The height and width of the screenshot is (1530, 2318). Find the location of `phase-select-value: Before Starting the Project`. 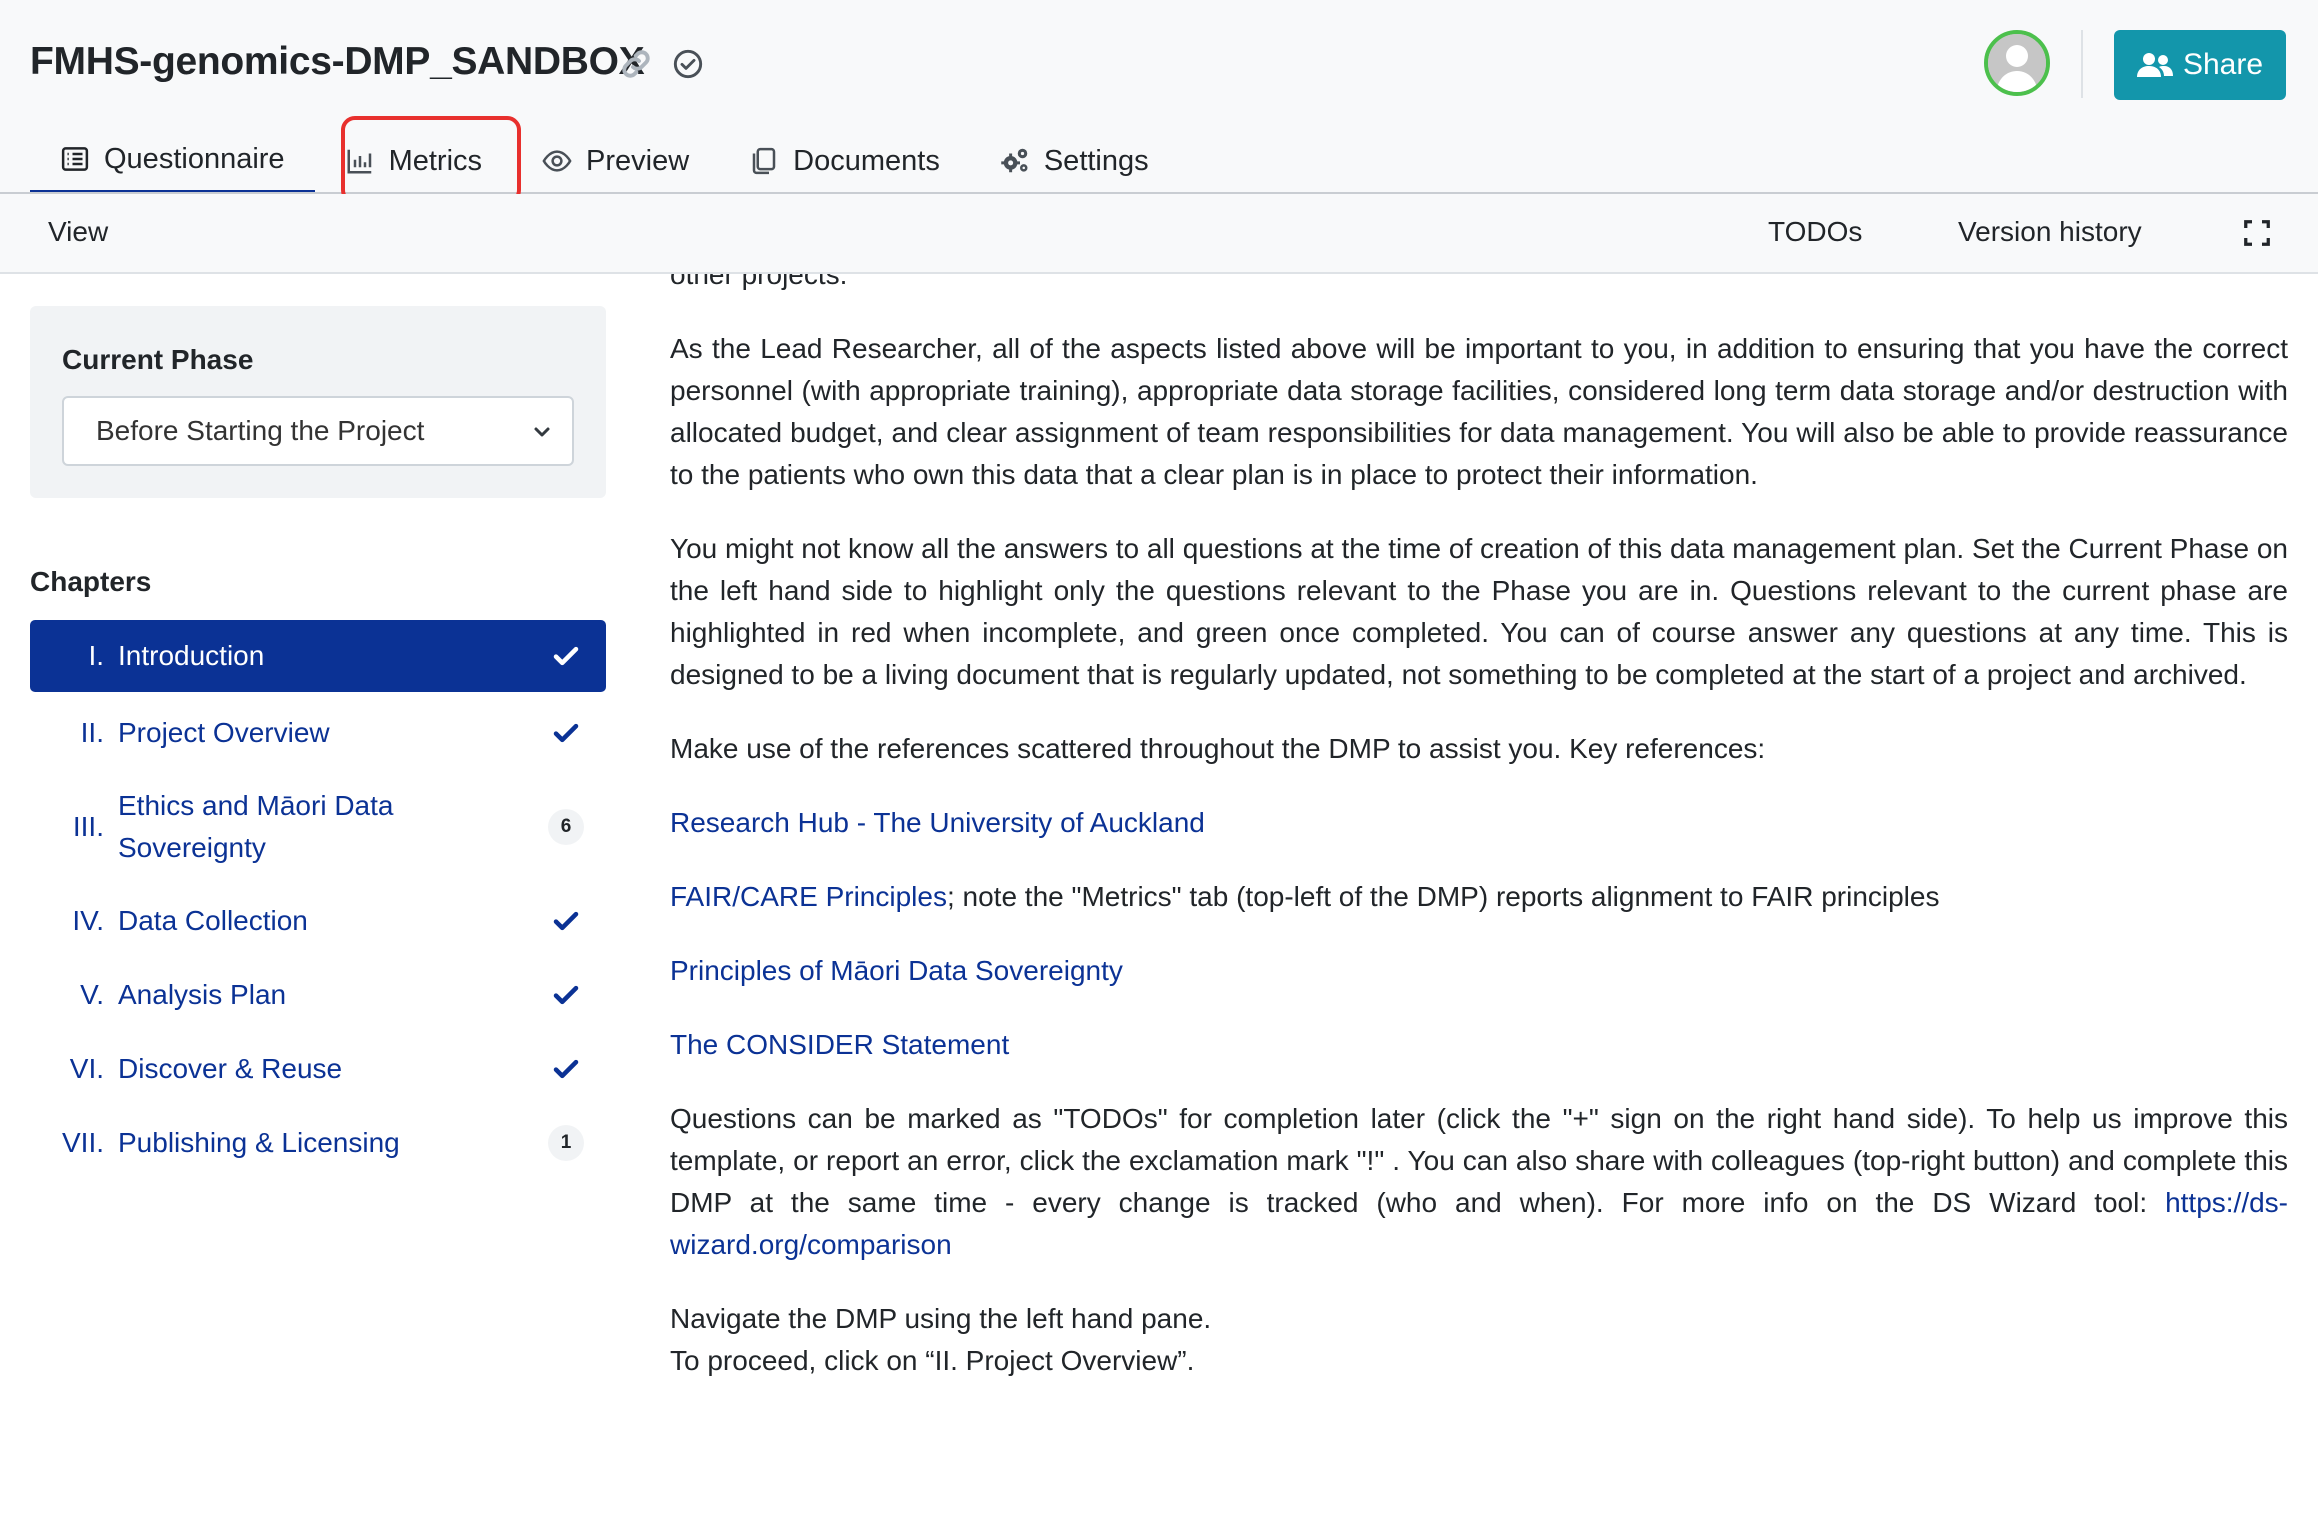

phase-select-value: Before Starting the Project is located at coordinates (260, 430).